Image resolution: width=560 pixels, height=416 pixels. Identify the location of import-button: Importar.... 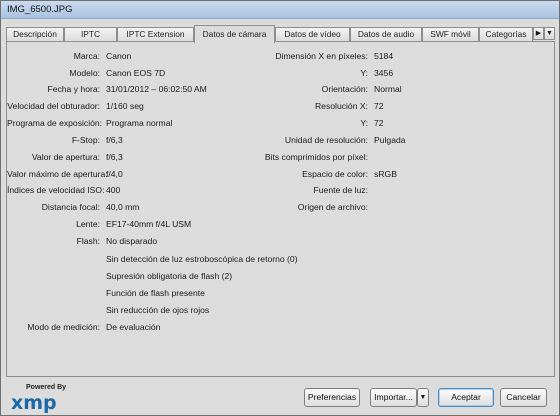
(393, 397).